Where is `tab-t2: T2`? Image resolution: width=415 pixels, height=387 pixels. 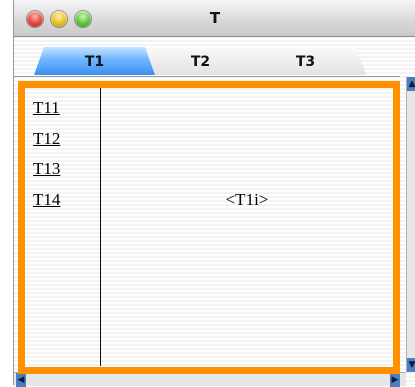 tab-t2: T2 is located at coordinates (200, 61).